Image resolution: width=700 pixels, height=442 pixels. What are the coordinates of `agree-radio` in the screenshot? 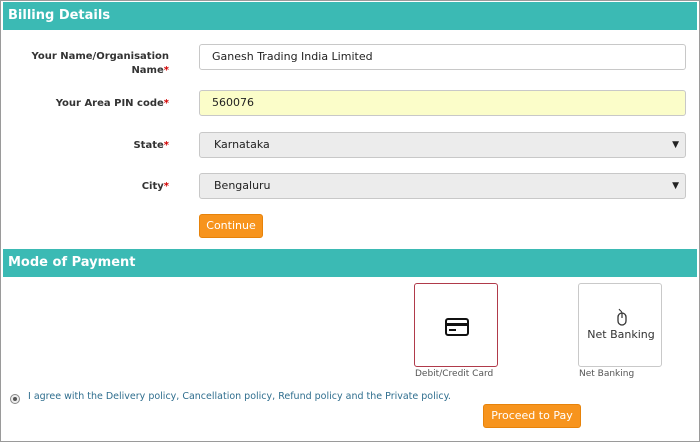 It's located at (15, 399).